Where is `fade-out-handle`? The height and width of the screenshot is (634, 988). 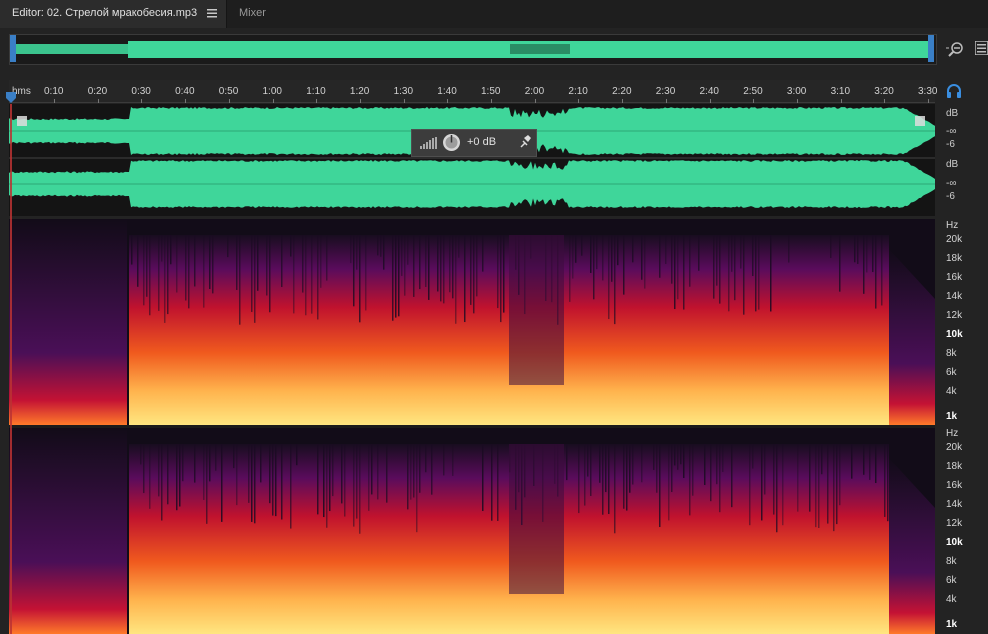
fade-out-handle is located at coordinates (920, 121).